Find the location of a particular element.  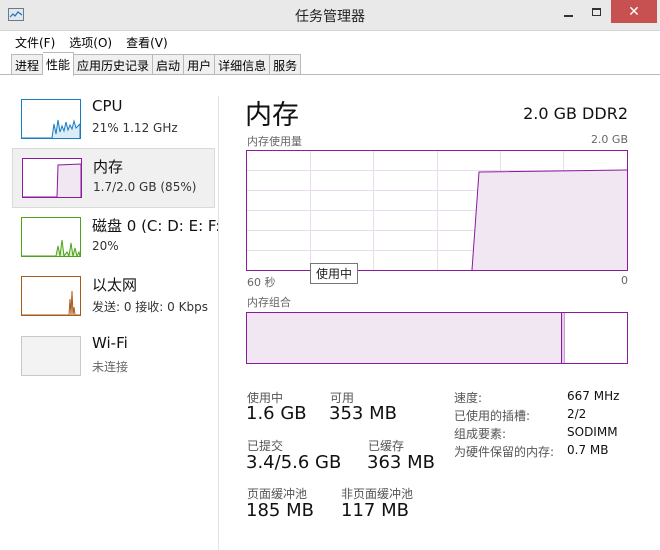

usage-graph-max: 2.0 GB is located at coordinates (609, 139).